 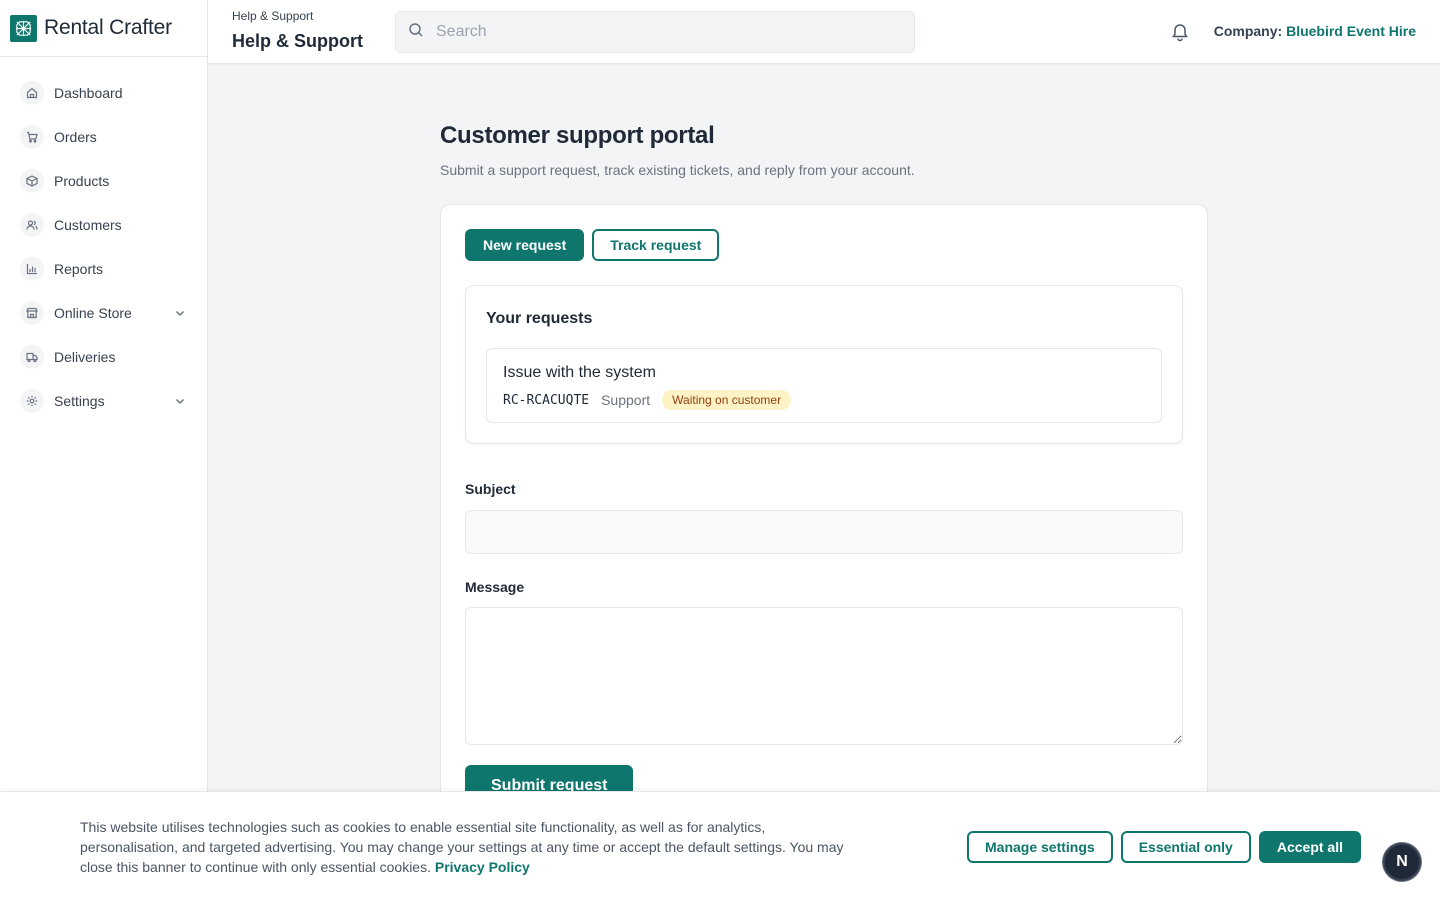 I want to click on sidebar-item-products: Products, so click(x=103, y=181).